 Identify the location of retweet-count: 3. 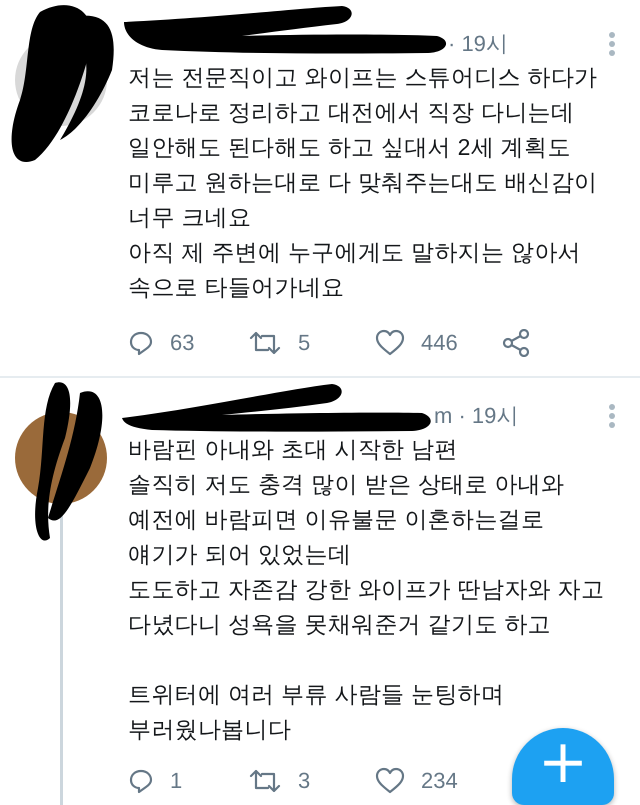
(304, 781).